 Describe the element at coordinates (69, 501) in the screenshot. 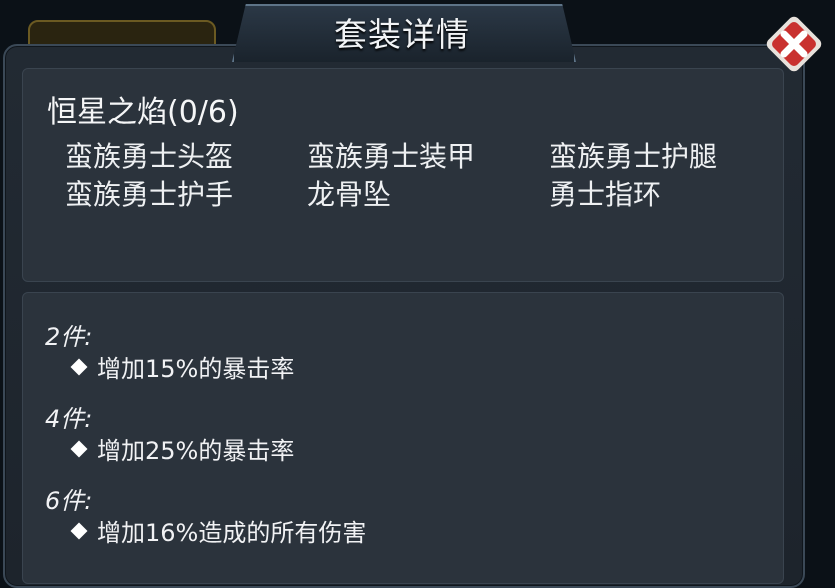

I see `bonus-tier-label: 6件:` at that location.